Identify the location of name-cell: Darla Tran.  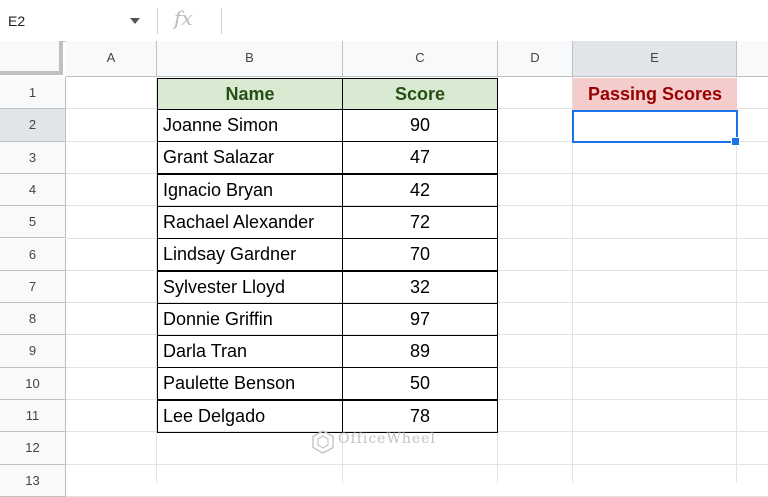
(250, 352).